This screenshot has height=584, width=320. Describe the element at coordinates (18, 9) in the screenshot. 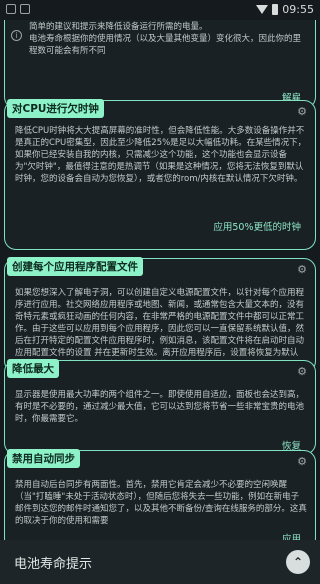

I see `notification-icons` at that location.